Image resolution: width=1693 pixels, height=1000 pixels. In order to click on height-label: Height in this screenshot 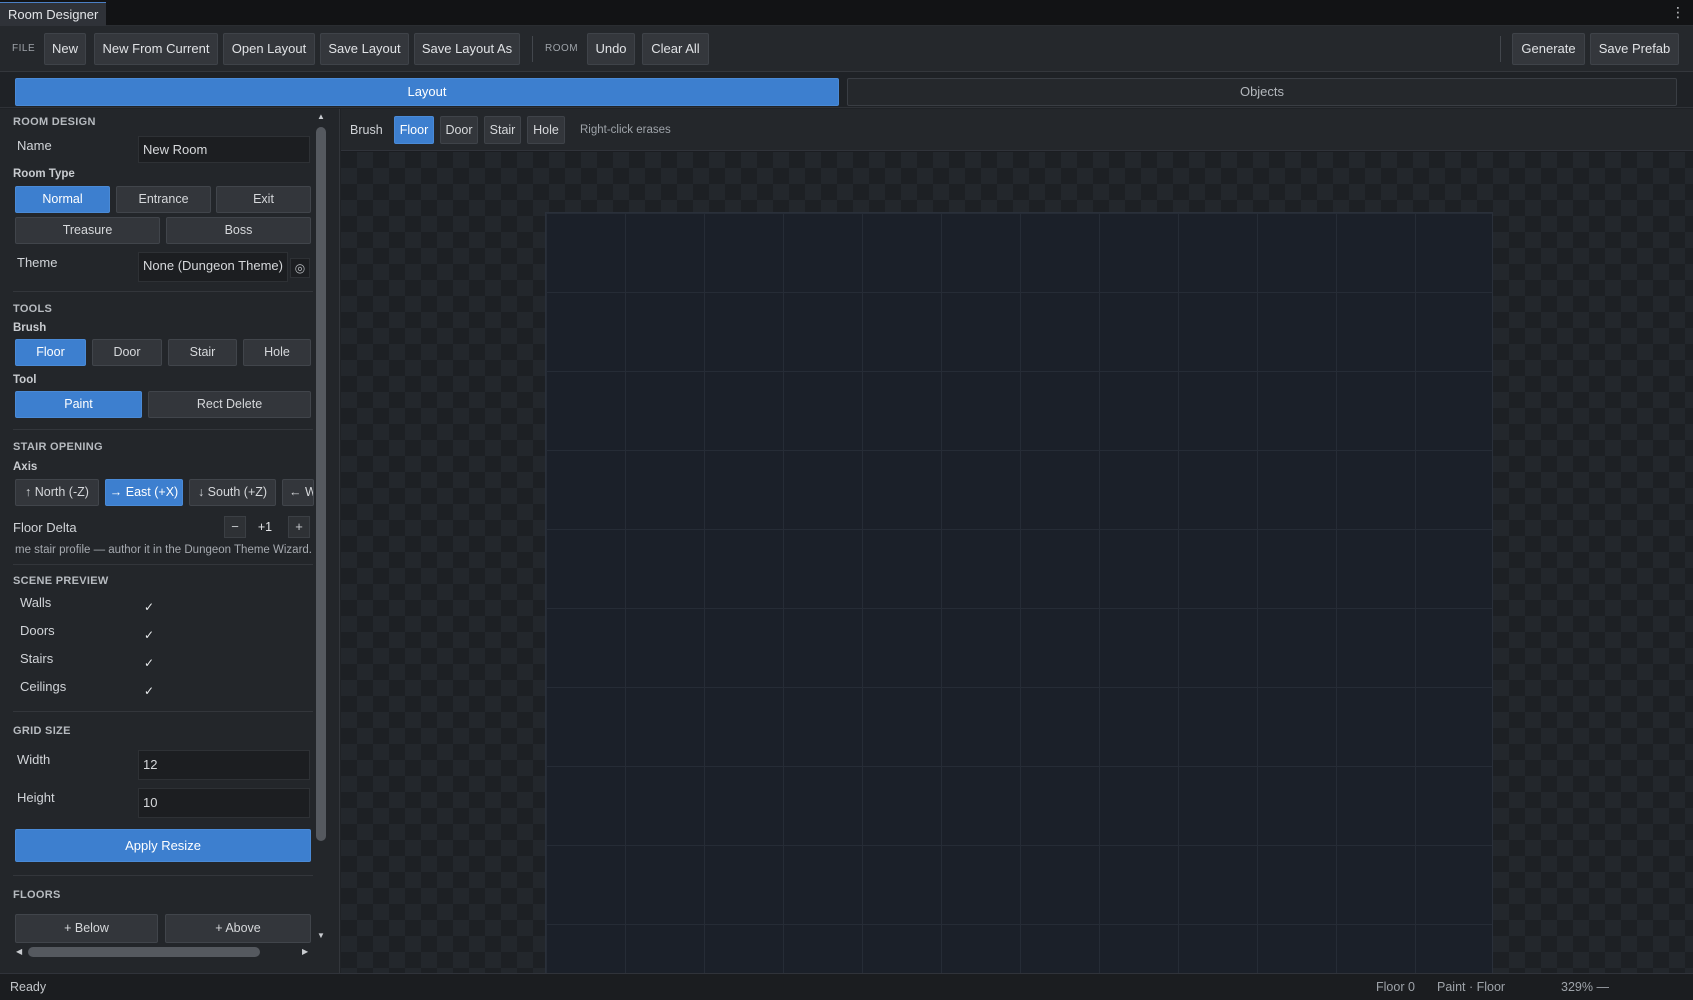, I will do `click(36, 797)`.